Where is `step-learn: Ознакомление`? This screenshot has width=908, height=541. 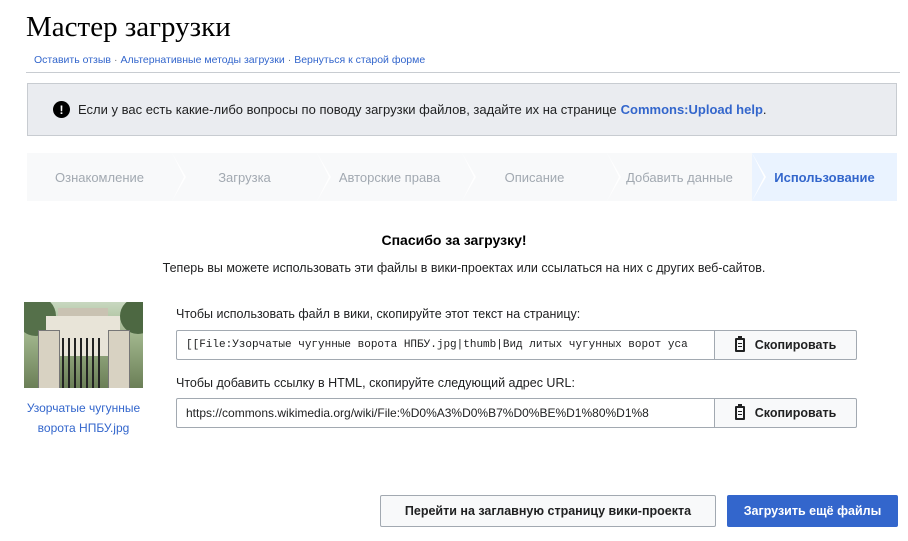 step-learn: Ознакомление is located at coordinates (106, 177).